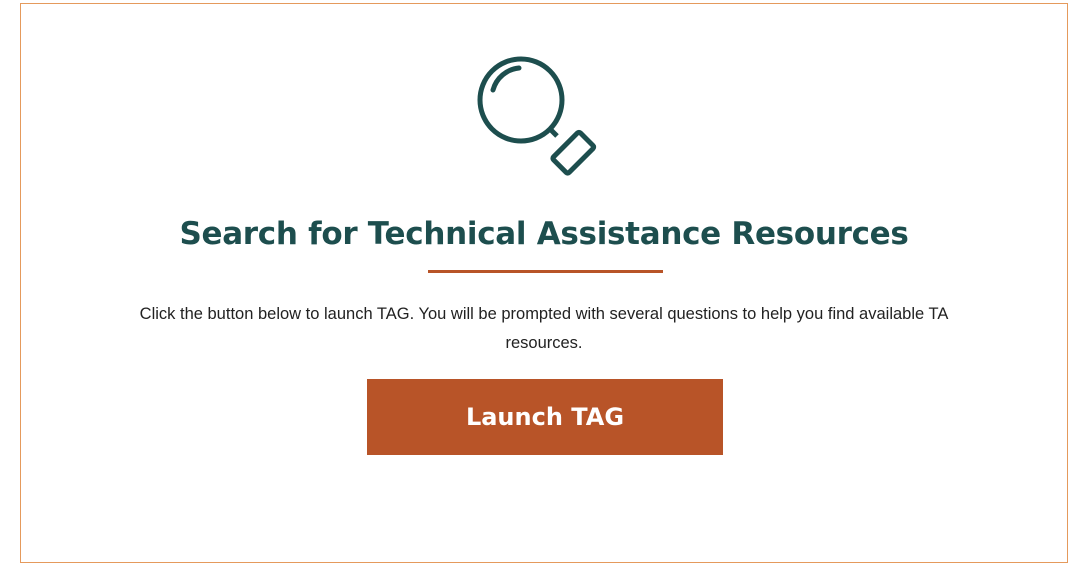  Describe the element at coordinates (545, 417) in the screenshot. I see `launch-tag-button: Launch TAG` at that location.